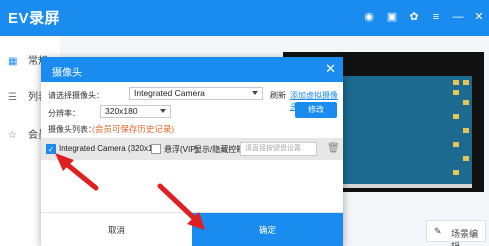 The image size is (489, 246). What do you see at coordinates (72, 129) in the screenshot?
I see `camera-list-label: 摄像头列表：` at bounding box center [72, 129].